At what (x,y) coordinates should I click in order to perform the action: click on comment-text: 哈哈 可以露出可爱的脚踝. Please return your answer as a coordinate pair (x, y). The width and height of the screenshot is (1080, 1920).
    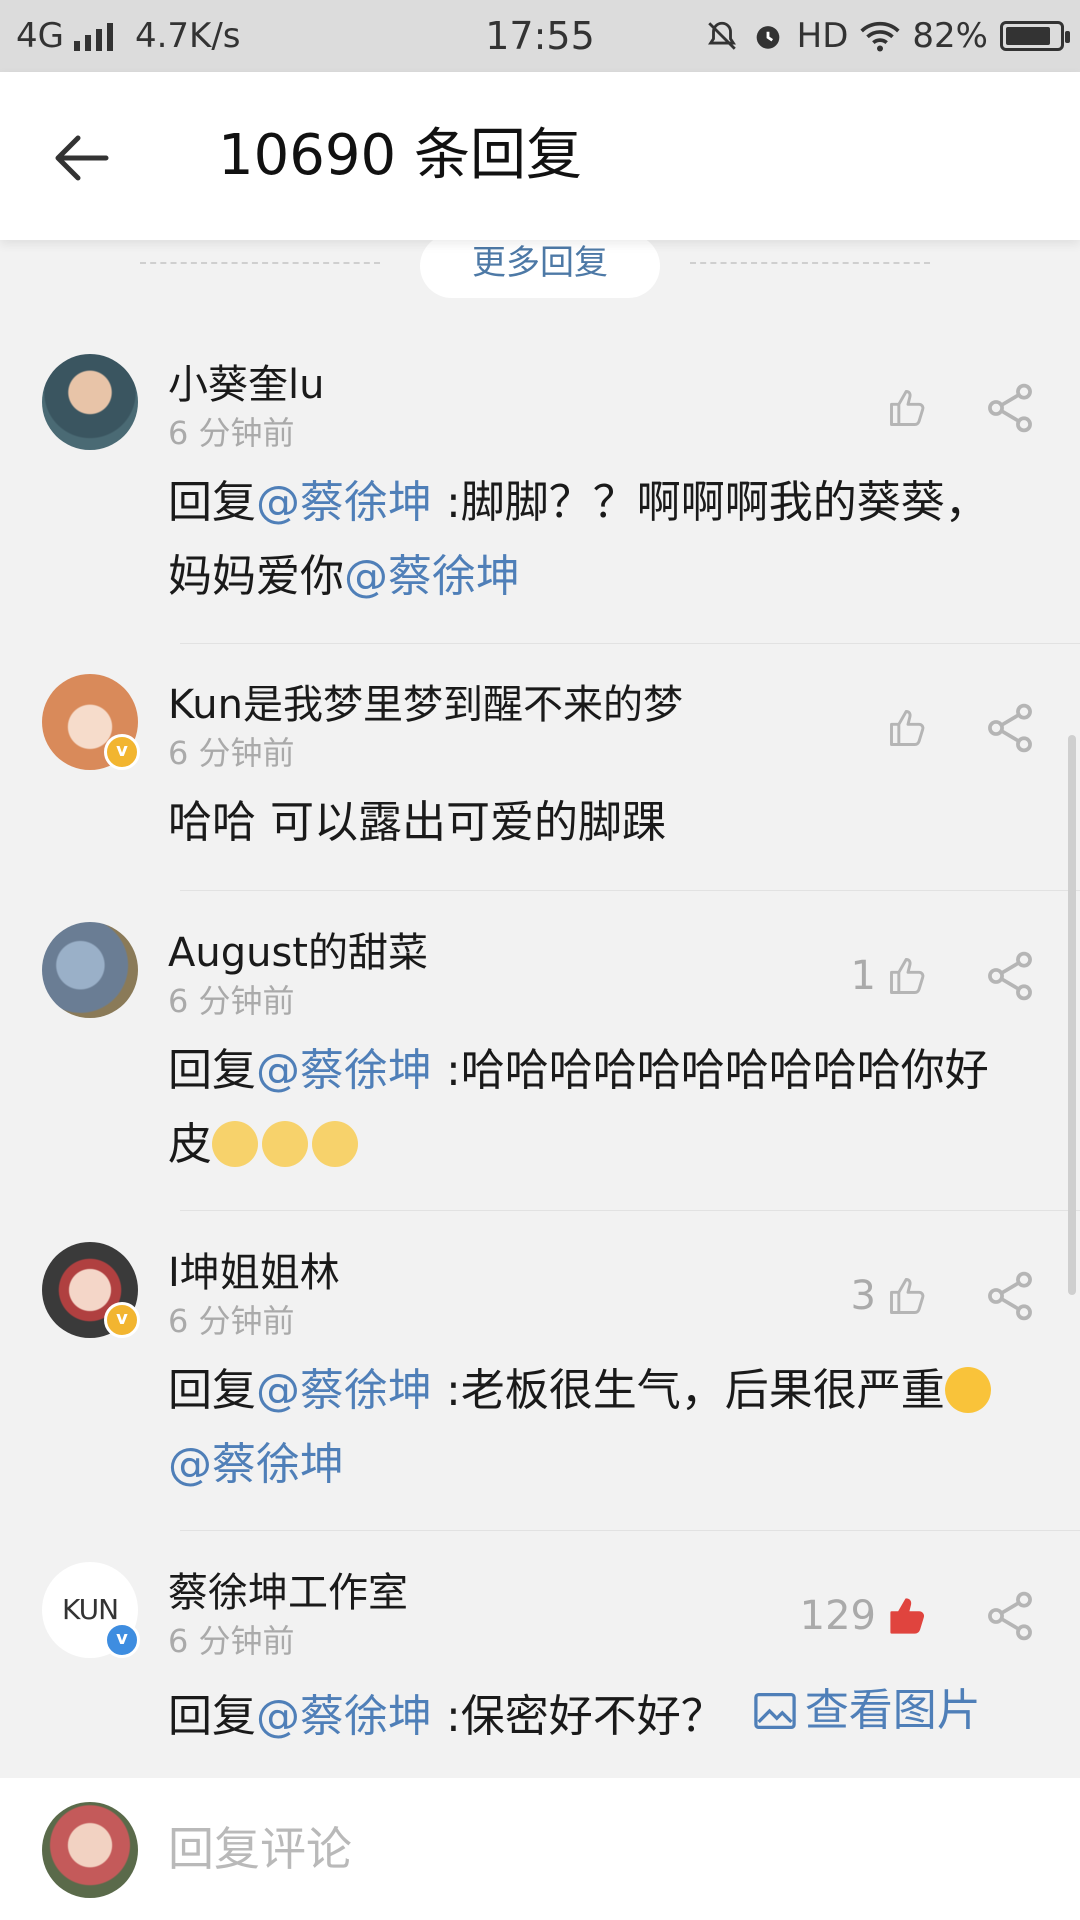
    Looking at the image, I should click on (417, 822).